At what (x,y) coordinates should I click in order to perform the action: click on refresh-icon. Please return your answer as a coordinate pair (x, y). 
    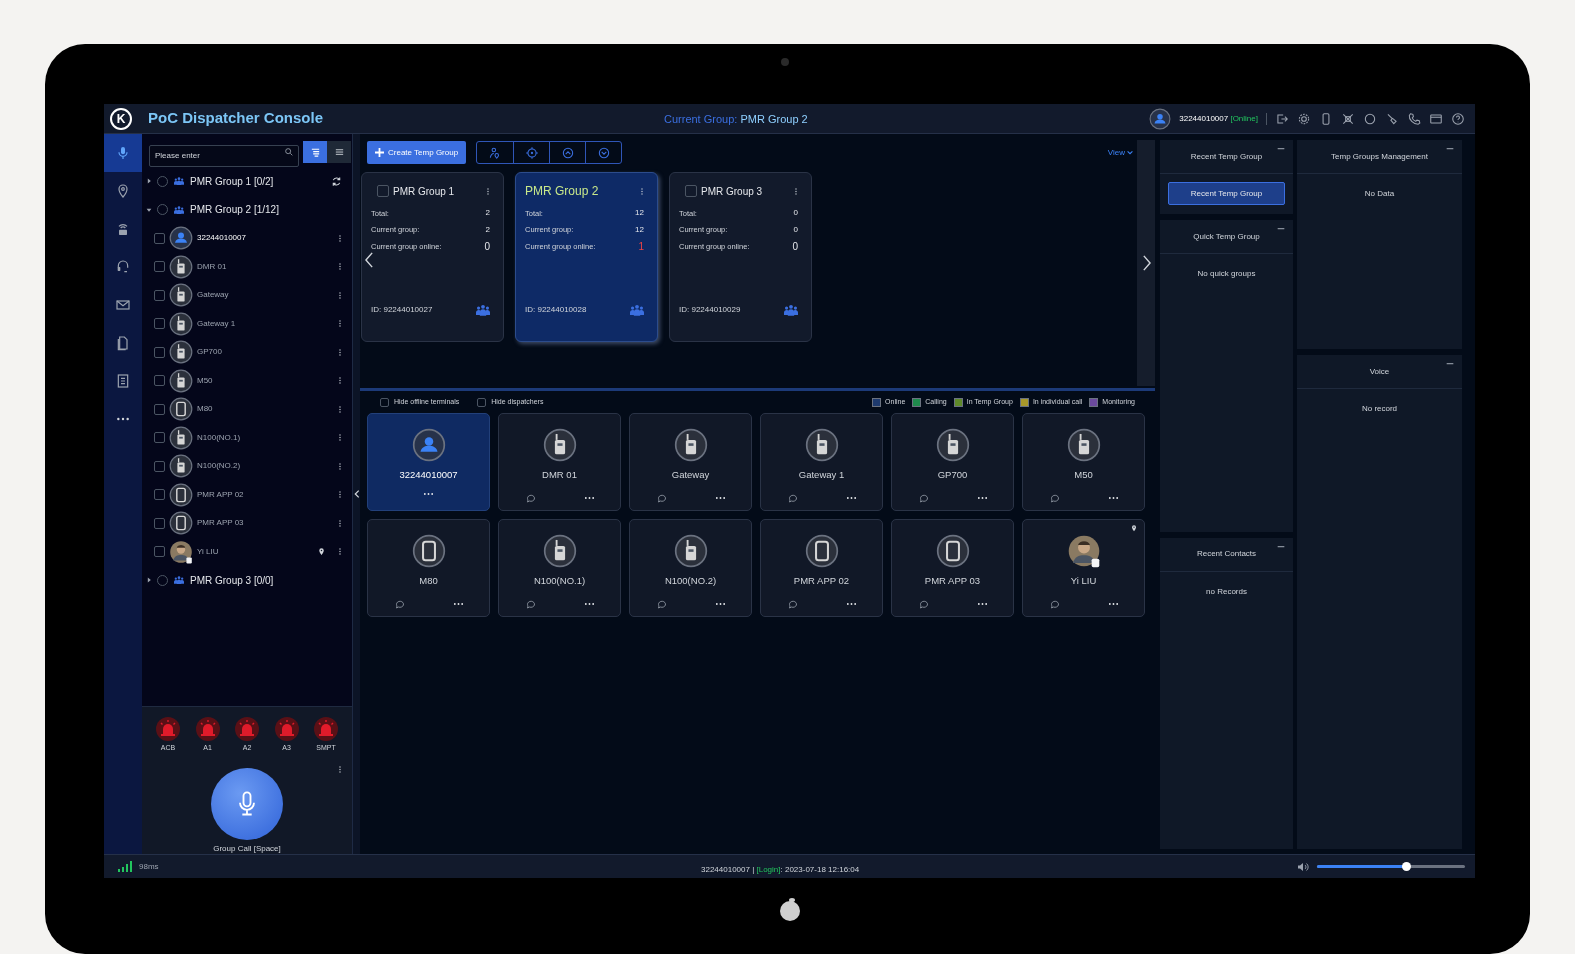
    Looking at the image, I should click on (336, 181).